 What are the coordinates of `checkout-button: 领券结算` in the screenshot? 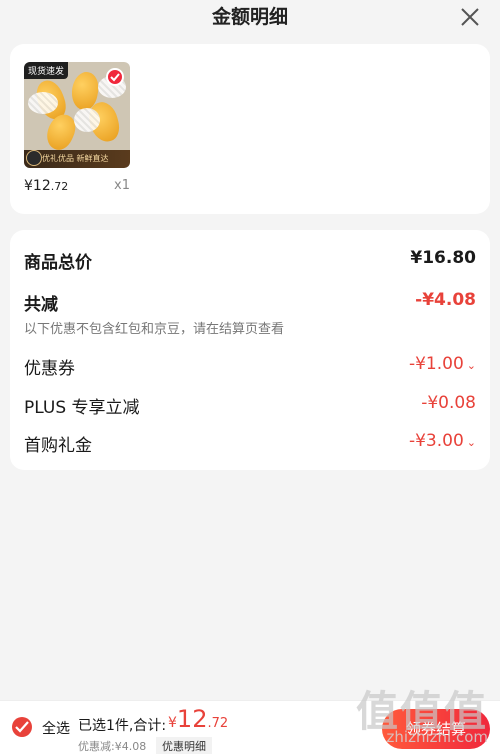 It's located at (436, 729).